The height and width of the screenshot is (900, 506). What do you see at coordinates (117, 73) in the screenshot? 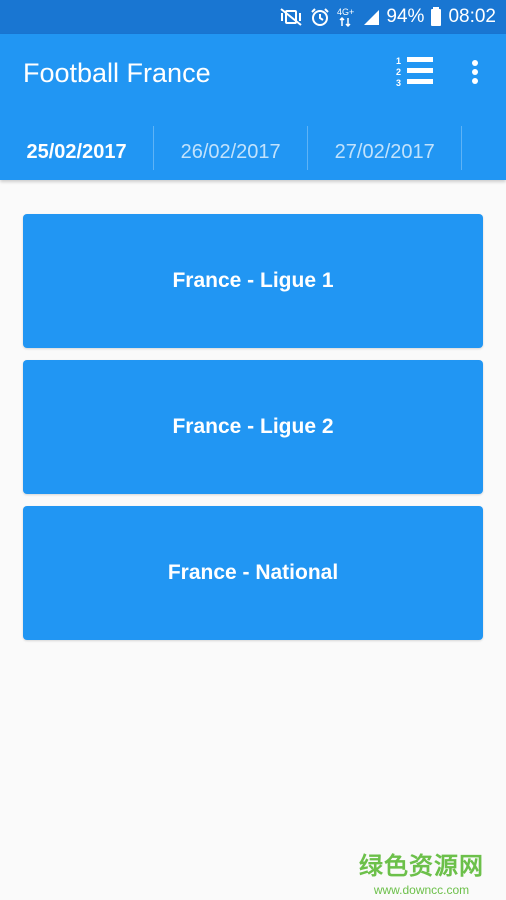
I see `app-title: Football France` at bounding box center [117, 73].